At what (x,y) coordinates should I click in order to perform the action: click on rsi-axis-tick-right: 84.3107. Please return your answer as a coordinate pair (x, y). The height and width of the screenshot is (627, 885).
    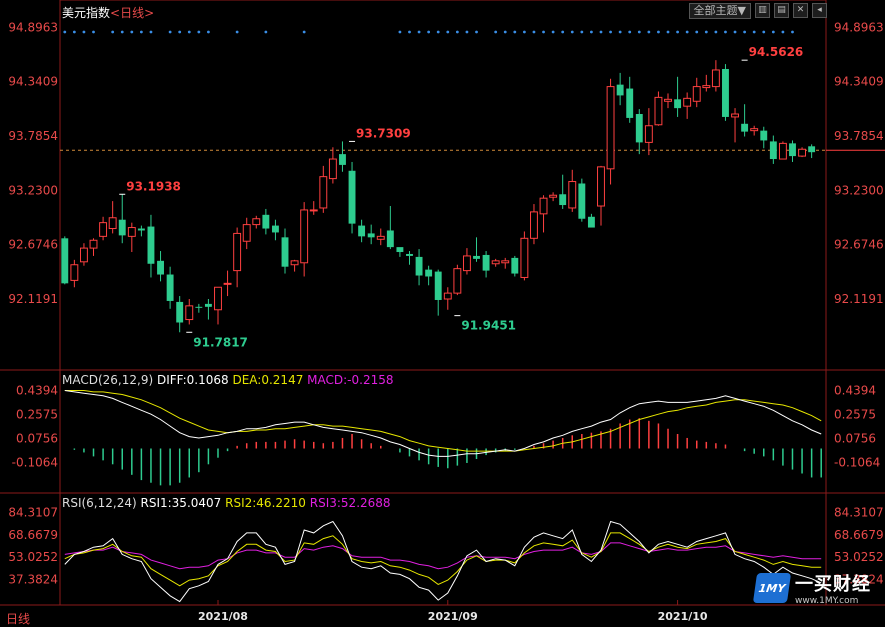
    Looking at the image, I should click on (859, 512).